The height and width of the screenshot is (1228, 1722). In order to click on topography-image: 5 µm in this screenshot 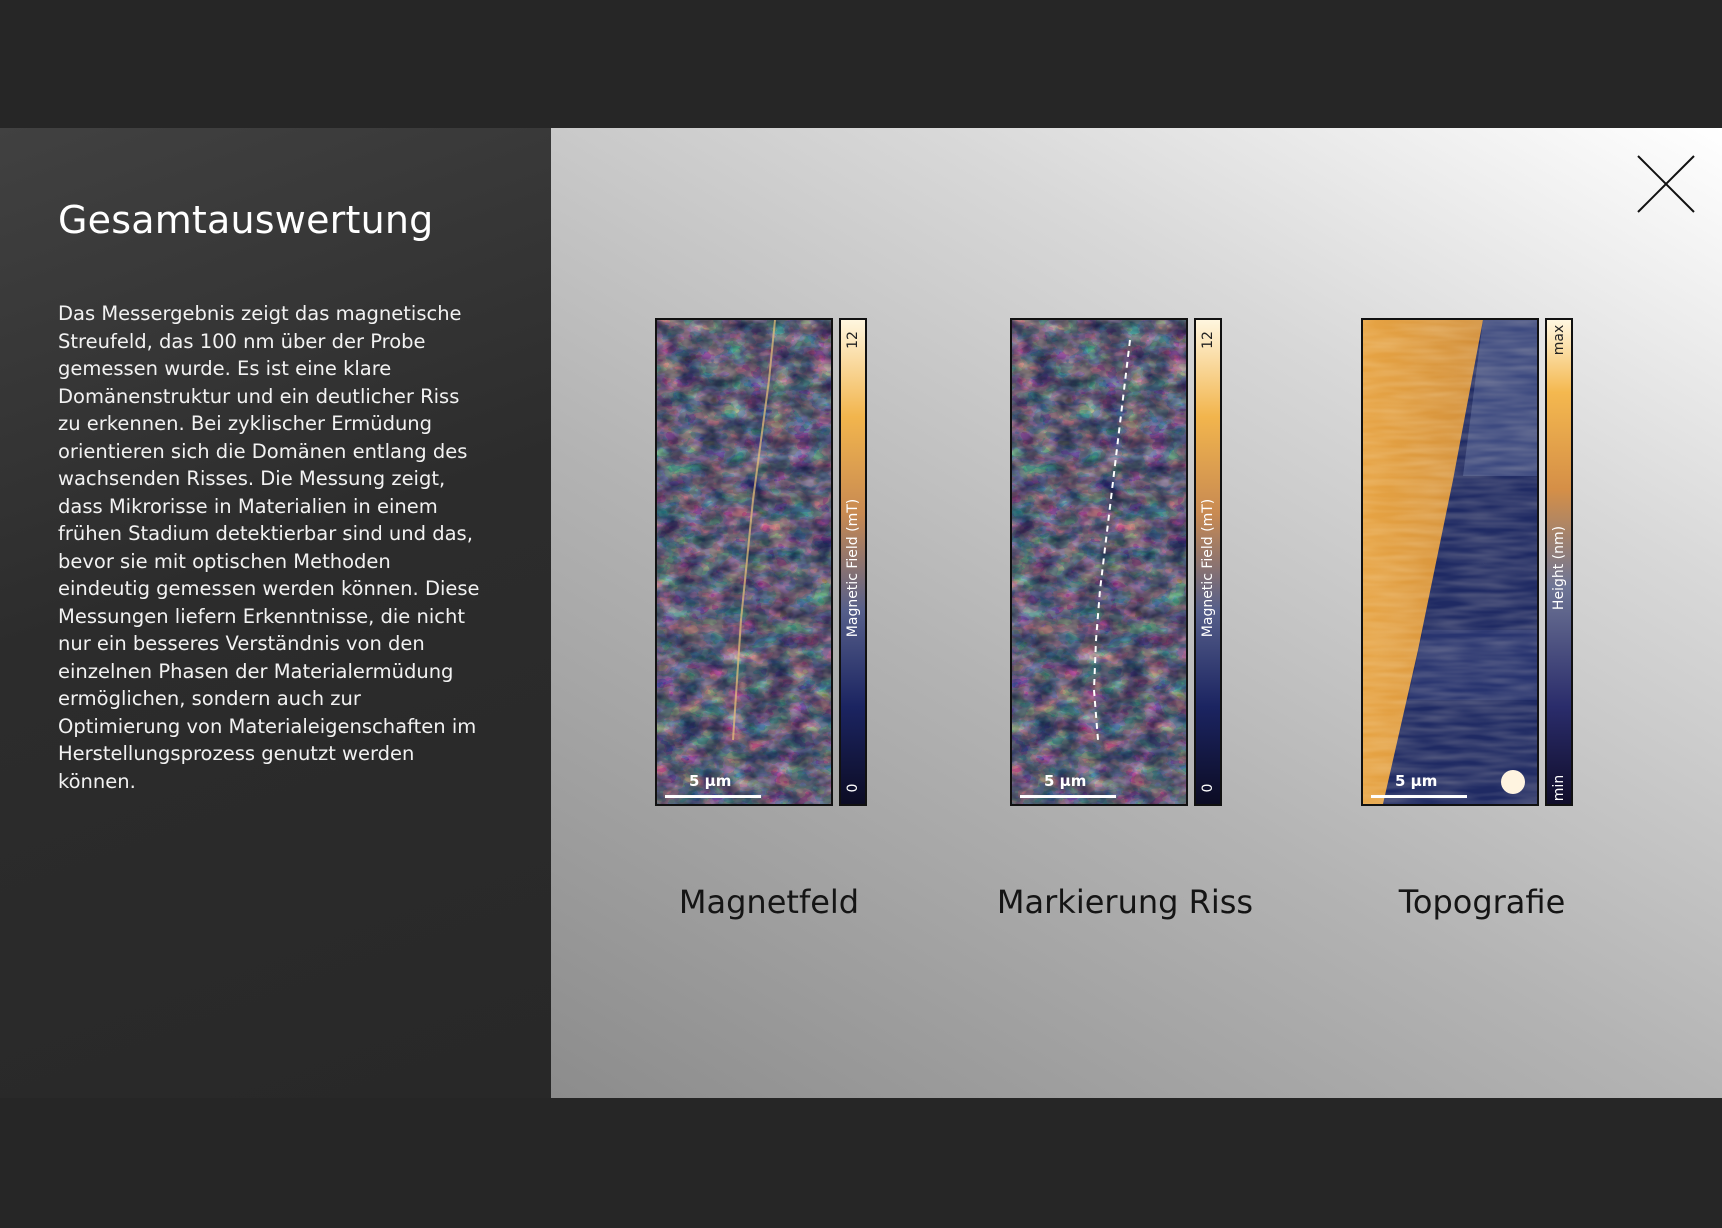, I will do `click(1450, 562)`.